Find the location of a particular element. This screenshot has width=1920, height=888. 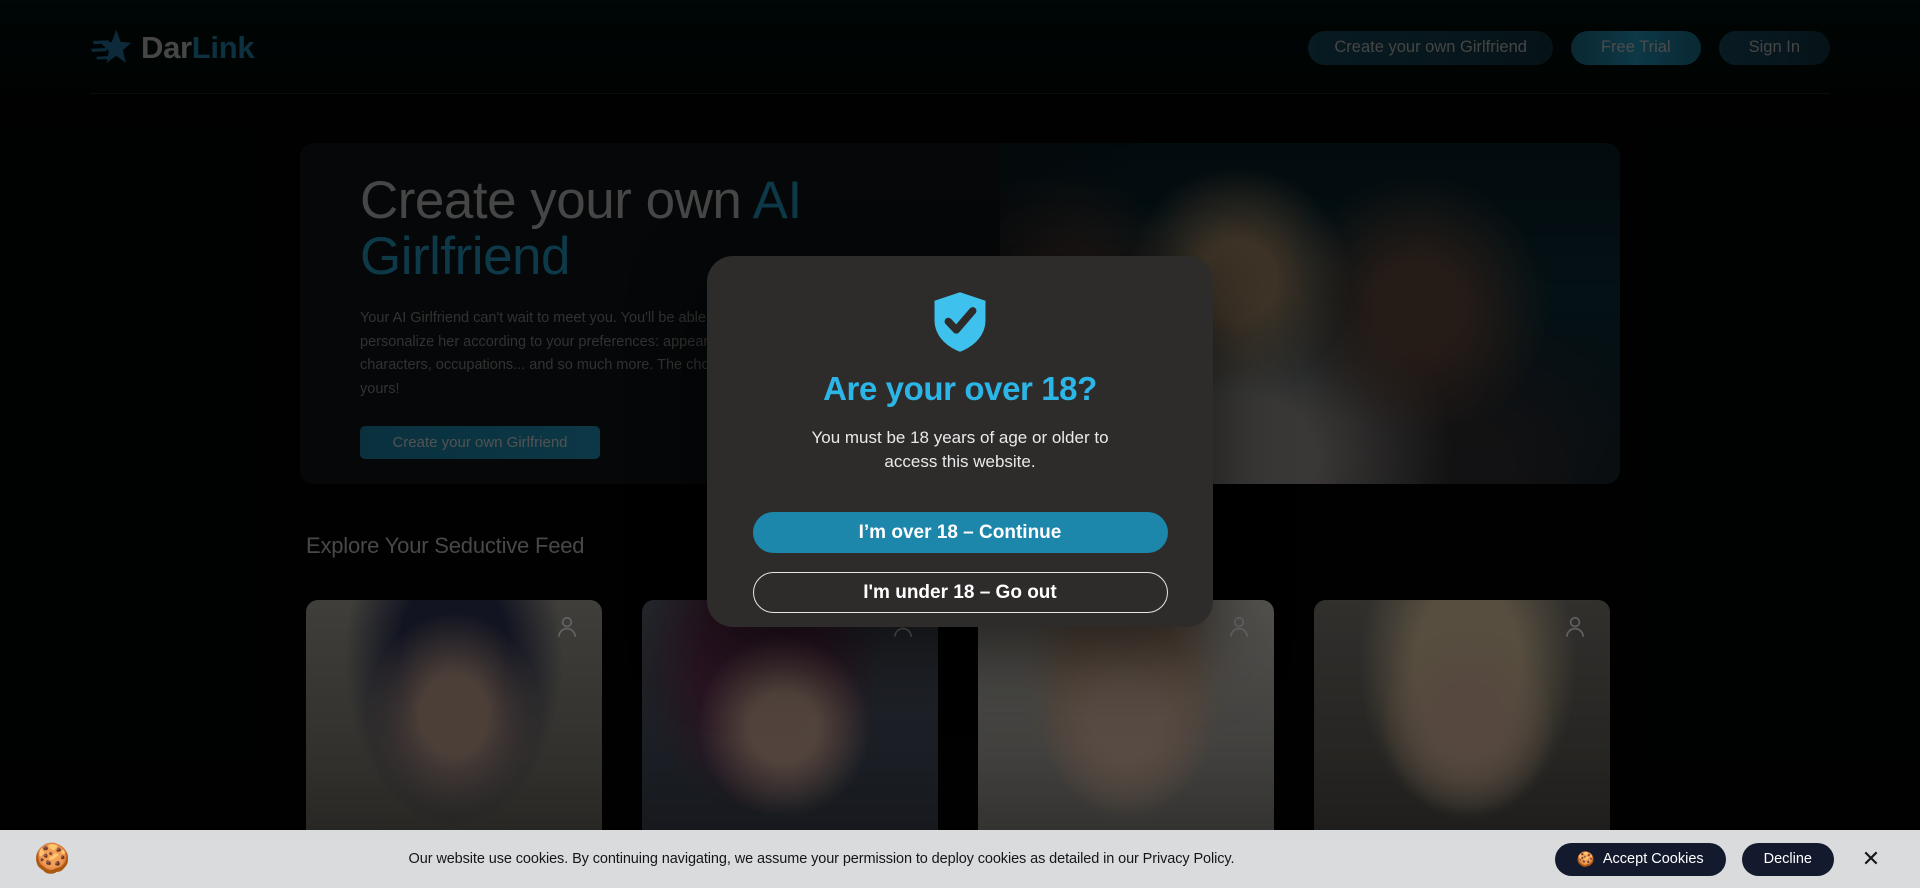

cookie-banner-actions: 🍪 Accept Cookies Decline ✕ is located at coordinates (1720, 859).